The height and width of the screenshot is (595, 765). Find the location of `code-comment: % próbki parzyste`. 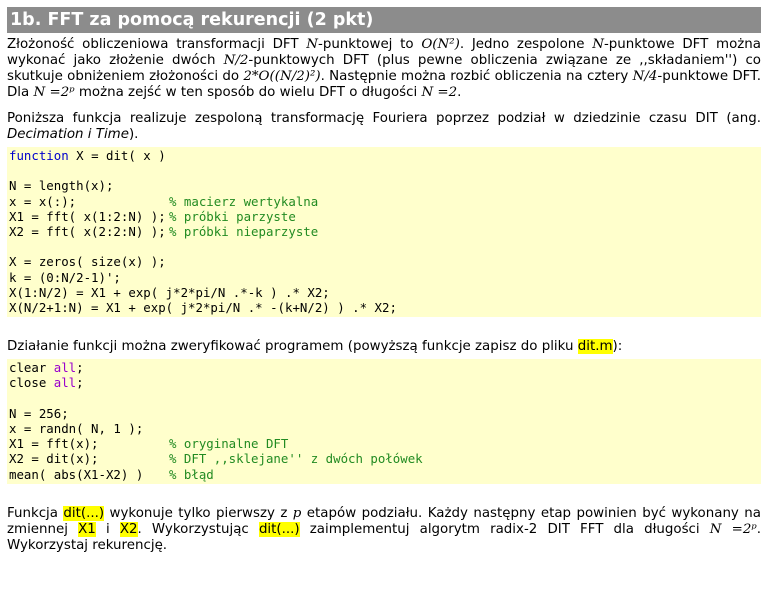

code-comment: % próbki parzyste is located at coordinates (232, 216).